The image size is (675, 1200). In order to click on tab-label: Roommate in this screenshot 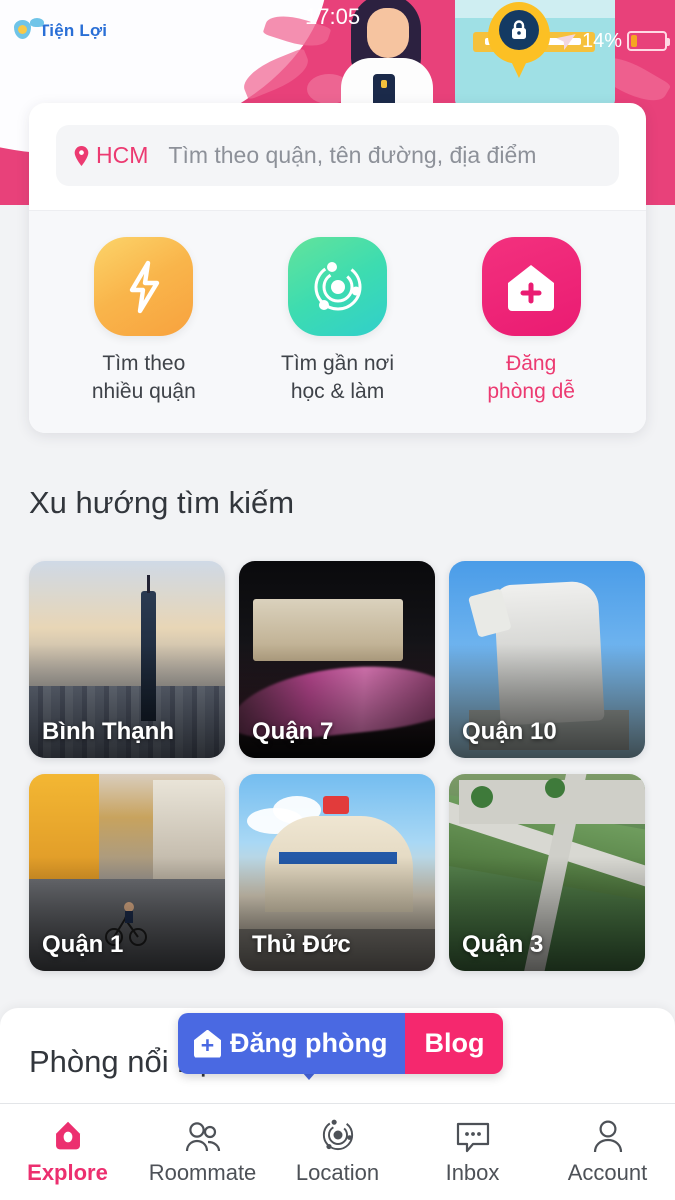, I will do `click(202, 1172)`.